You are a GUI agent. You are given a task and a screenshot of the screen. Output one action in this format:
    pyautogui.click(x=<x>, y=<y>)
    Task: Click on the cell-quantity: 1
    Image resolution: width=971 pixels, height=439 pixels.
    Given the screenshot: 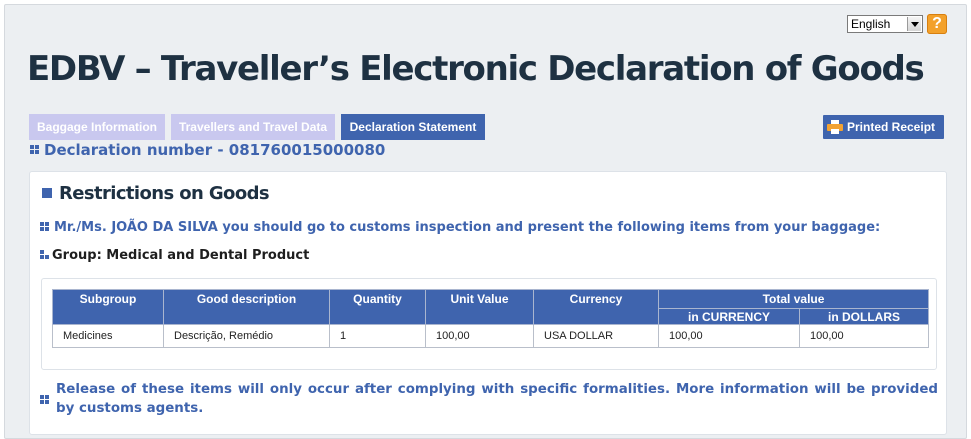 What is the action you would take?
    pyautogui.click(x=377, y=336)
    